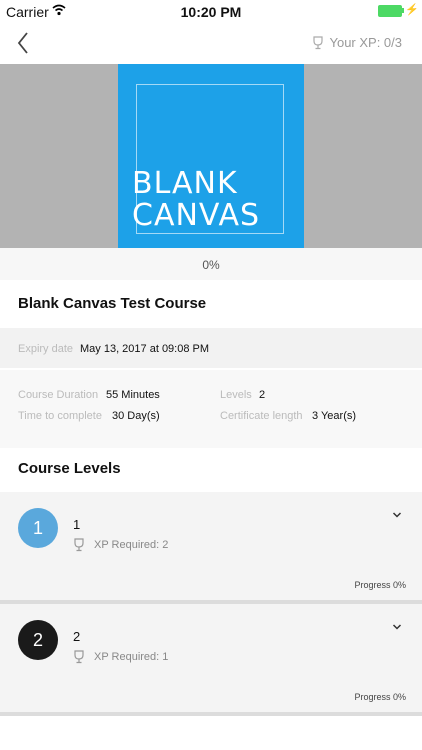  What do you see at coordinates (131, 657) in the screenshot?
I see `xp-required-text: XP Required: 1` at bounding box center [131, 657].